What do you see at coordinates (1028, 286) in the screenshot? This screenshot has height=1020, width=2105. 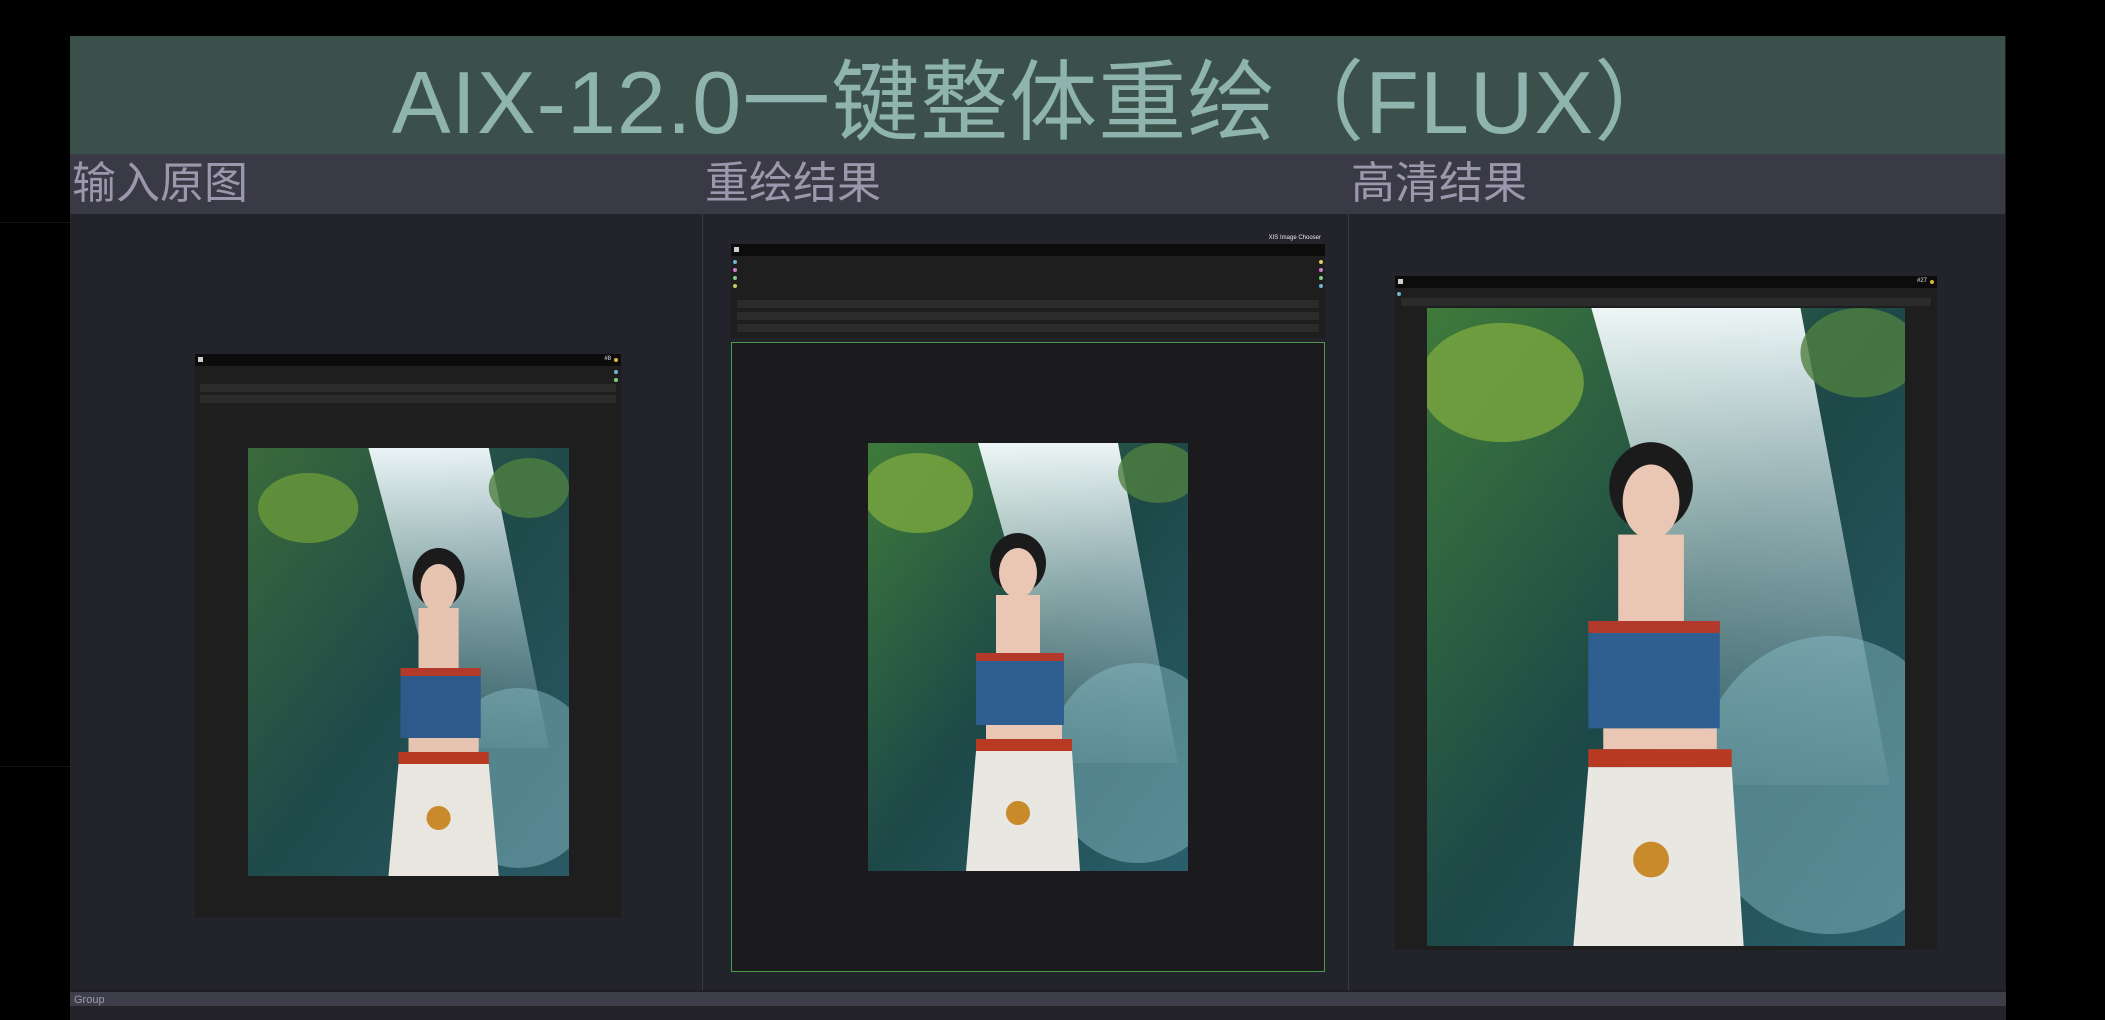 I see `image-chooser-node: XIS Image Chooser` at bounding box center [1028, 286].